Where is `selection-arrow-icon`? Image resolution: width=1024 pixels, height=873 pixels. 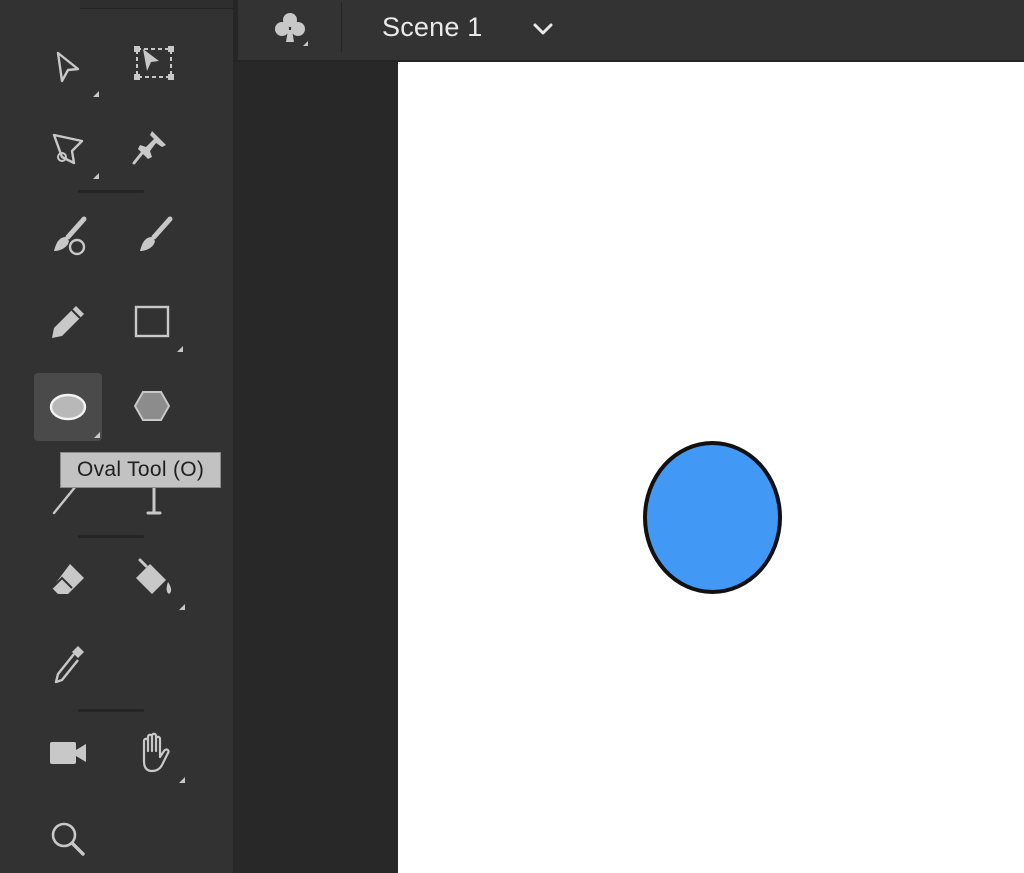 selection-arrow-icon is located at coordinates (68, 67).